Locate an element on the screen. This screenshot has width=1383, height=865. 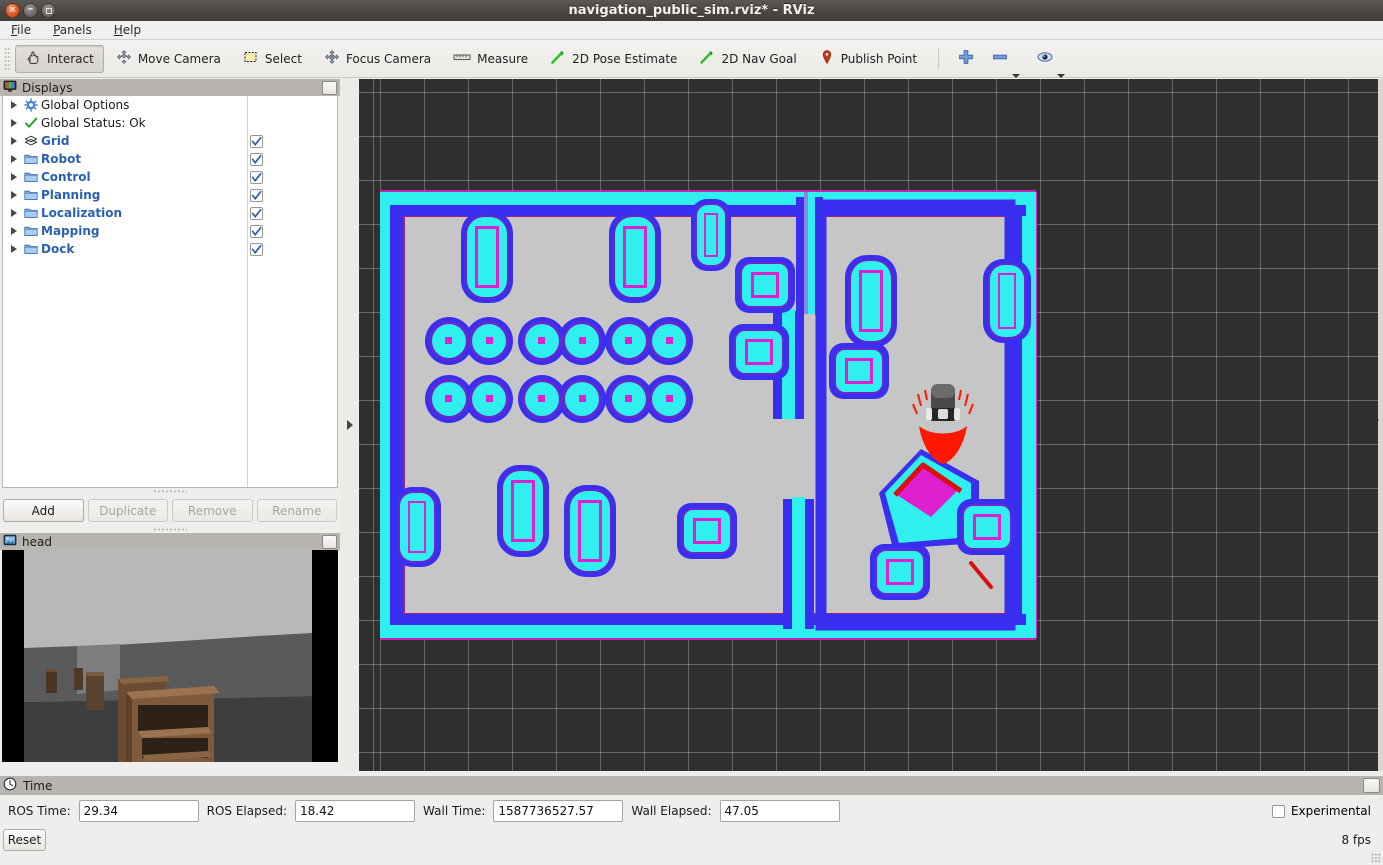
ros-elapsed-input: 18.42 is located at coordinates (355, 811).